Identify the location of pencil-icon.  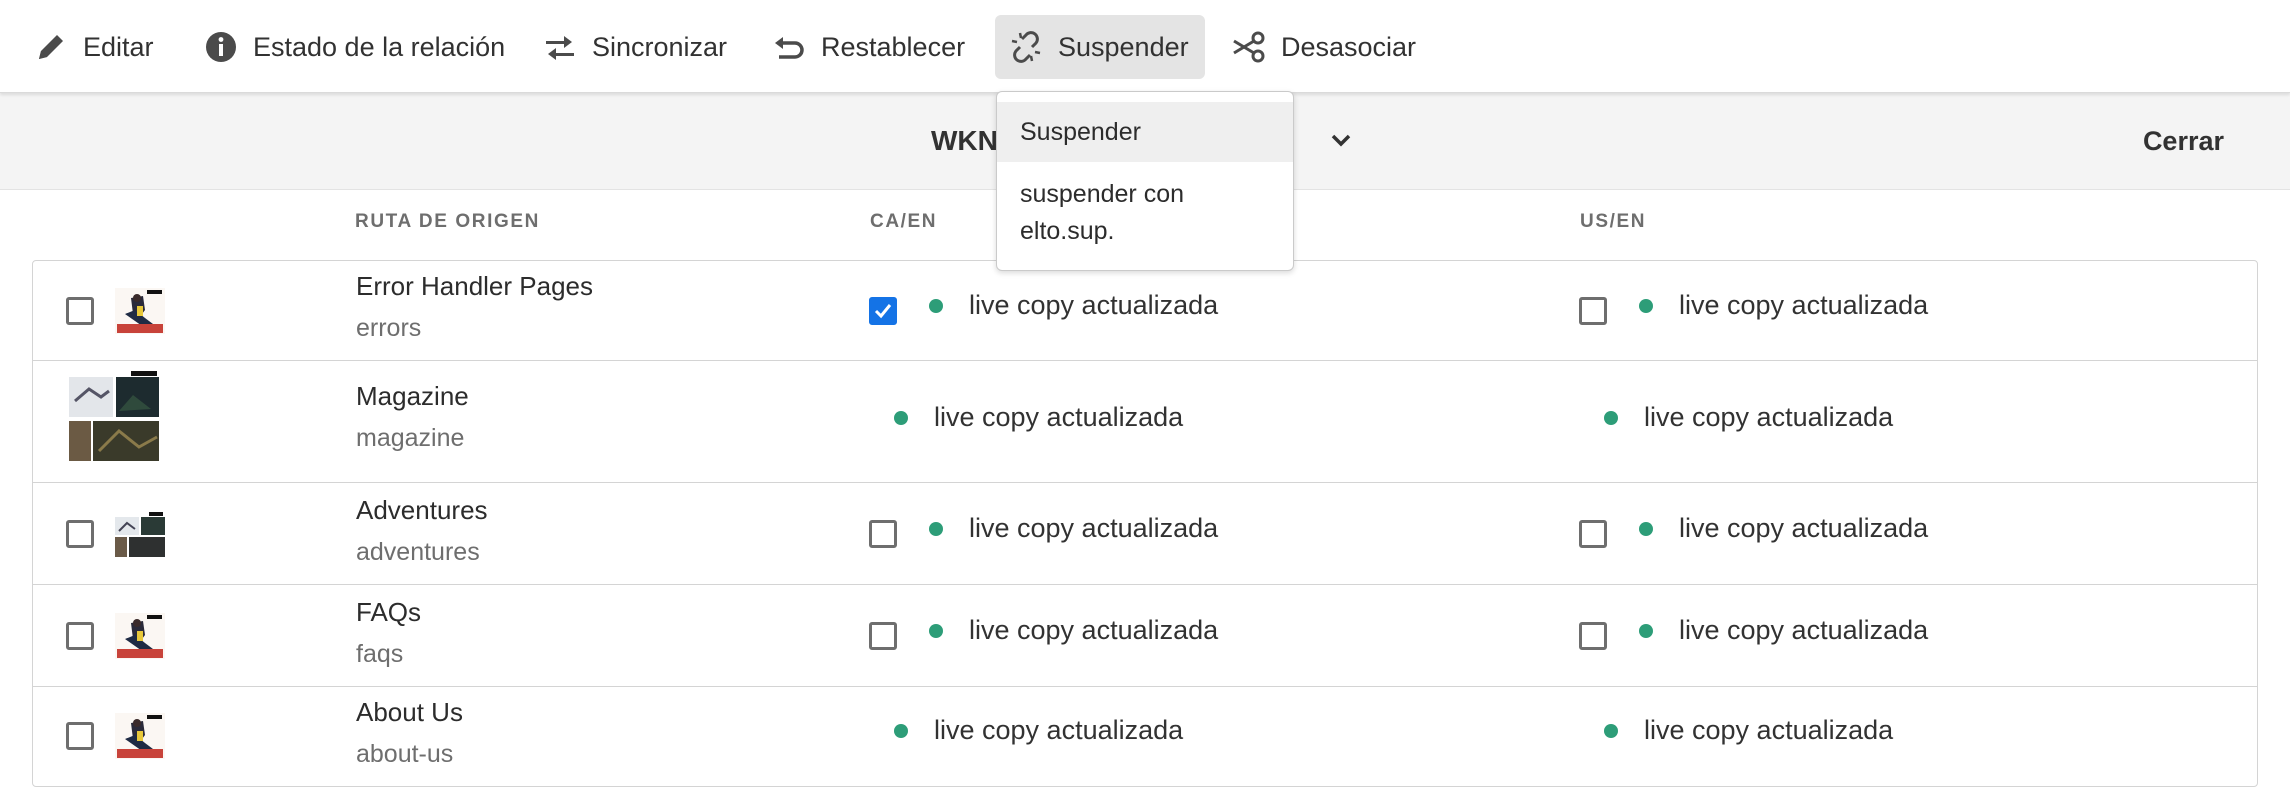
(51, 47).